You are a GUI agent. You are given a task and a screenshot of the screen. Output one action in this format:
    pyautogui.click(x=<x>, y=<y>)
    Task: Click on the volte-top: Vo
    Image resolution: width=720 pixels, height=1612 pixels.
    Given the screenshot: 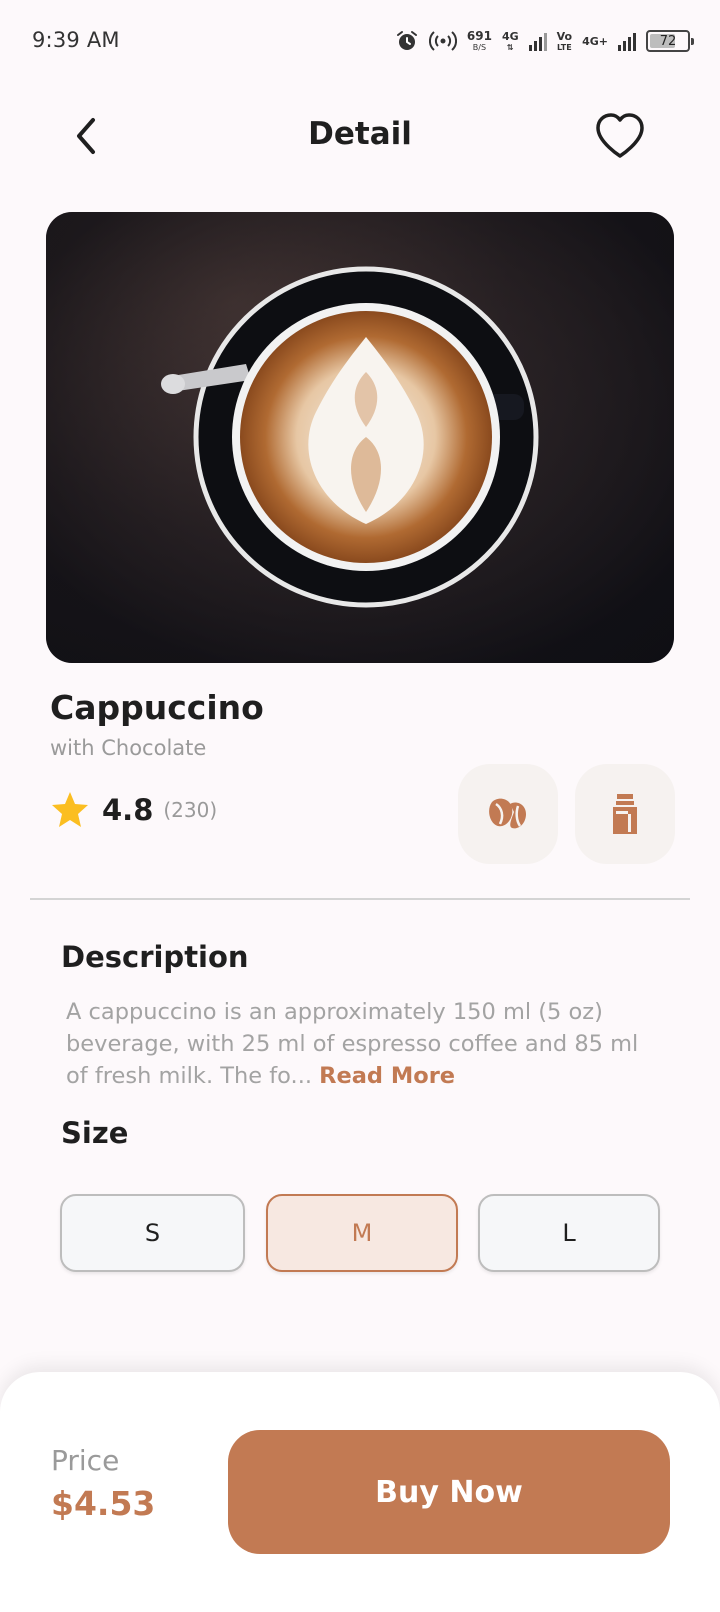 What is the action you would take?
    pyautogui.click(x=564, y=36)
    